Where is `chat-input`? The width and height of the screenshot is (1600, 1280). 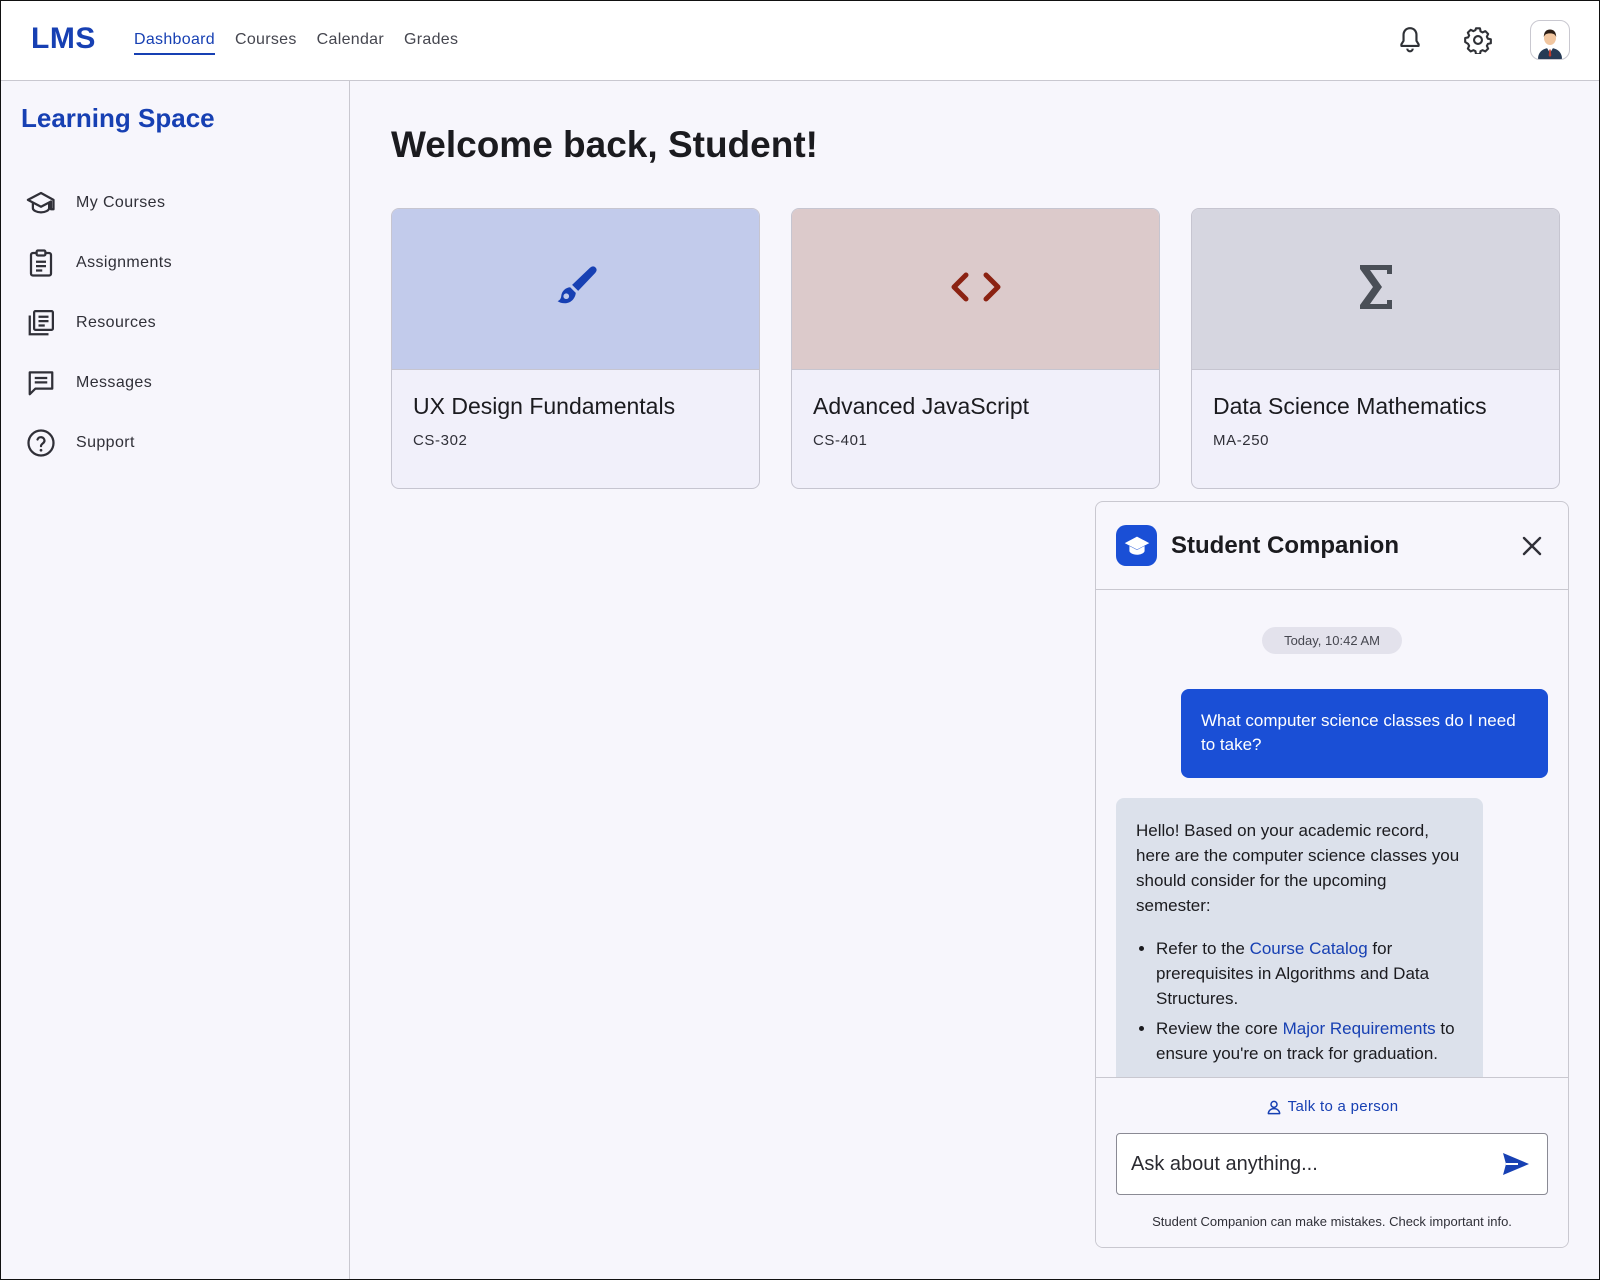
chat-input is located at coordinates (1315, 1164).